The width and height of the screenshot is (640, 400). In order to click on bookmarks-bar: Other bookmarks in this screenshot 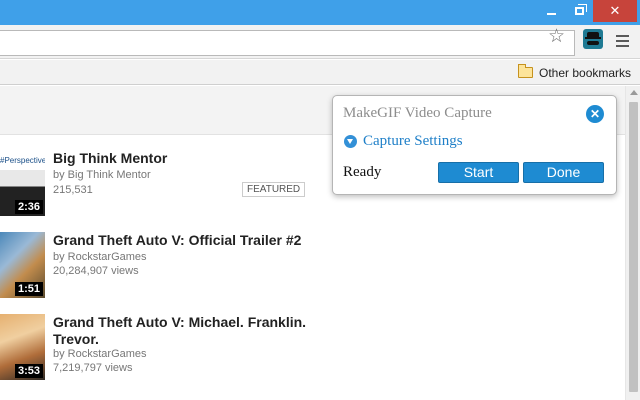, I will do `click(320, 72)`.